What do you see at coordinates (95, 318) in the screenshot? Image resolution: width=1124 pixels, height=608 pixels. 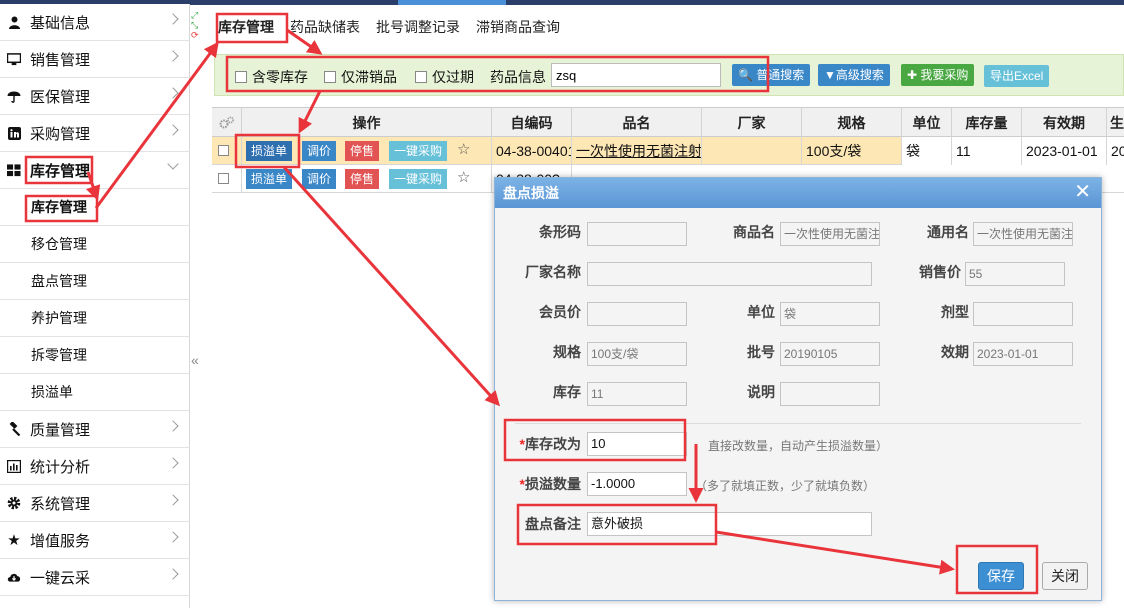 I see `sidebar-sub-maintenance: 养护管理` at bounding box center [95, 318].